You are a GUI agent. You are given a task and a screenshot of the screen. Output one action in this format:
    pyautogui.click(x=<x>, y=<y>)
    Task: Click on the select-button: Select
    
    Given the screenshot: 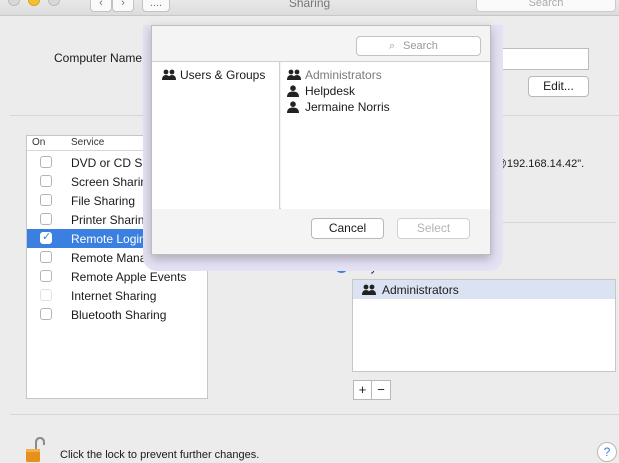 What is the action you would take?
    pyautogui.click(x=433, y=228)
    